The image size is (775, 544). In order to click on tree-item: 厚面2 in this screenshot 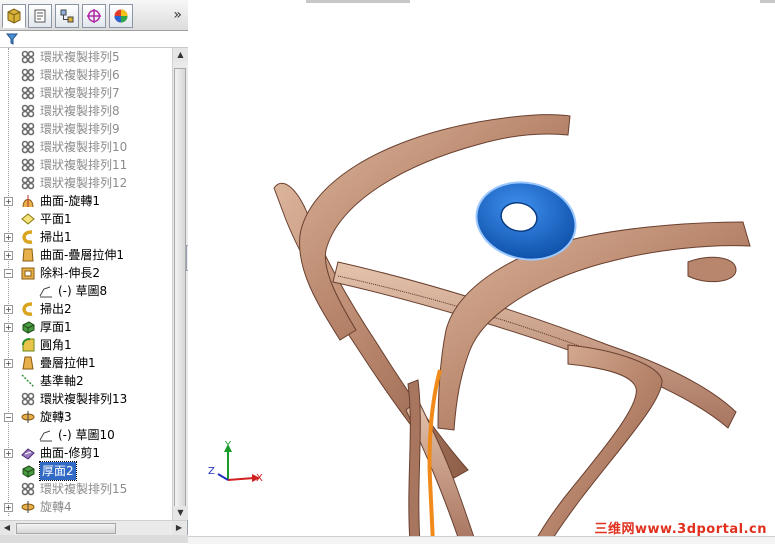, I will do `click(86, 471)`.